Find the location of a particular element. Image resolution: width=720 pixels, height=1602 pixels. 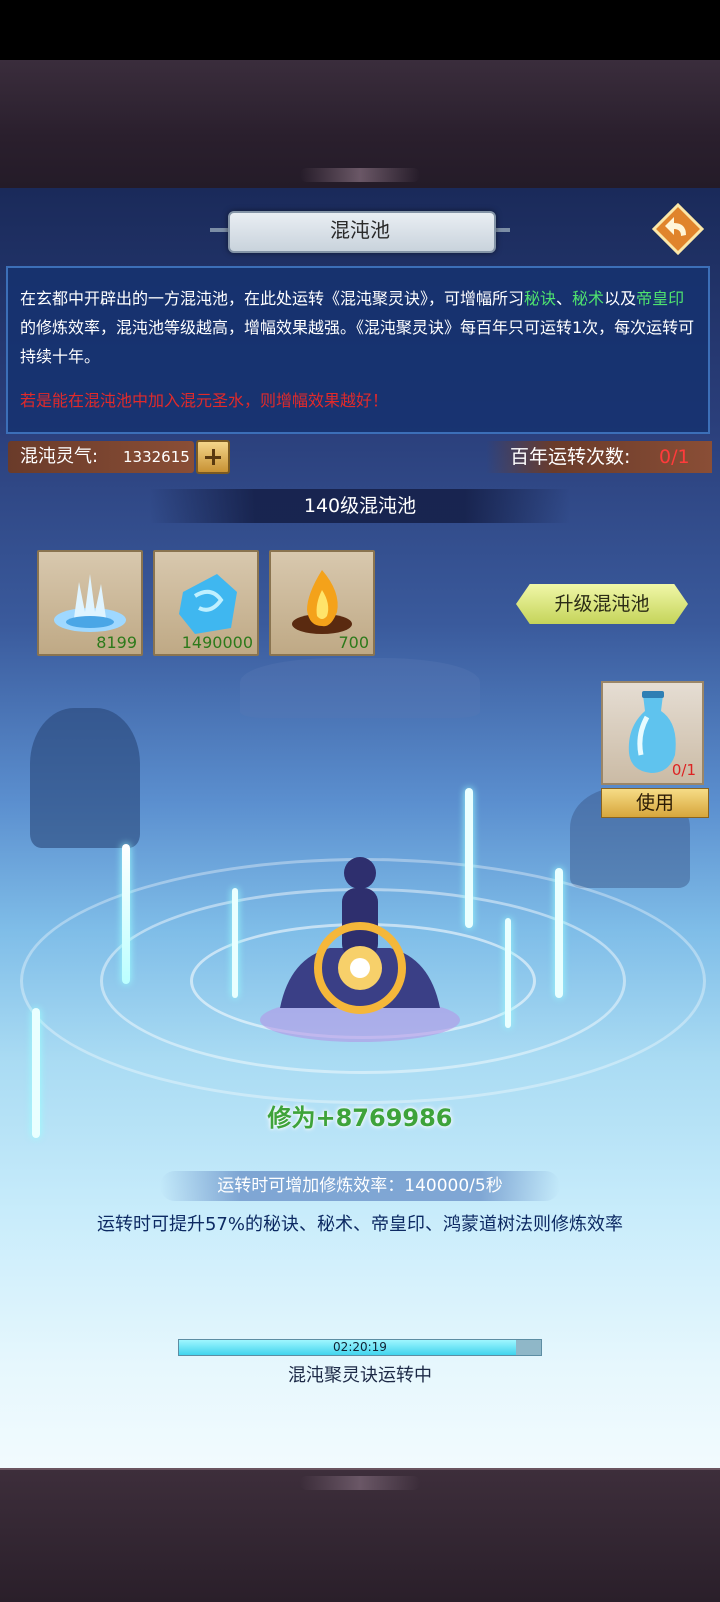

material-count: 1490000 is located at coordinates (217, 642).